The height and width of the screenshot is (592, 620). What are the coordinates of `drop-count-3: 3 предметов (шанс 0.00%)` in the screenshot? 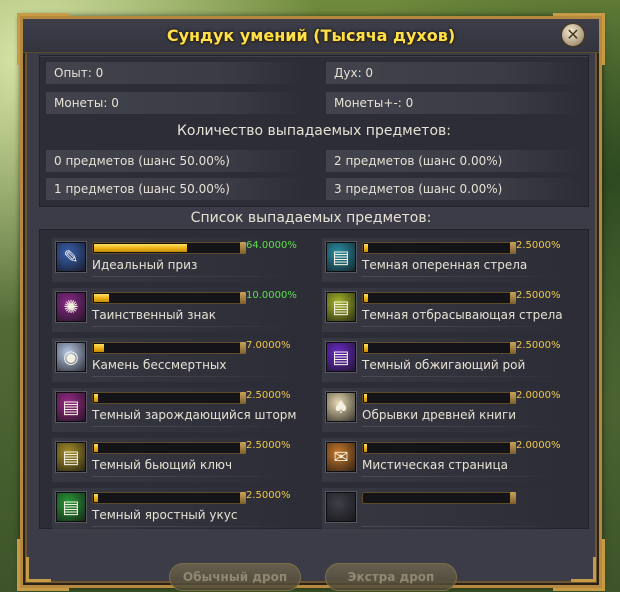 It's located at (455, 189).